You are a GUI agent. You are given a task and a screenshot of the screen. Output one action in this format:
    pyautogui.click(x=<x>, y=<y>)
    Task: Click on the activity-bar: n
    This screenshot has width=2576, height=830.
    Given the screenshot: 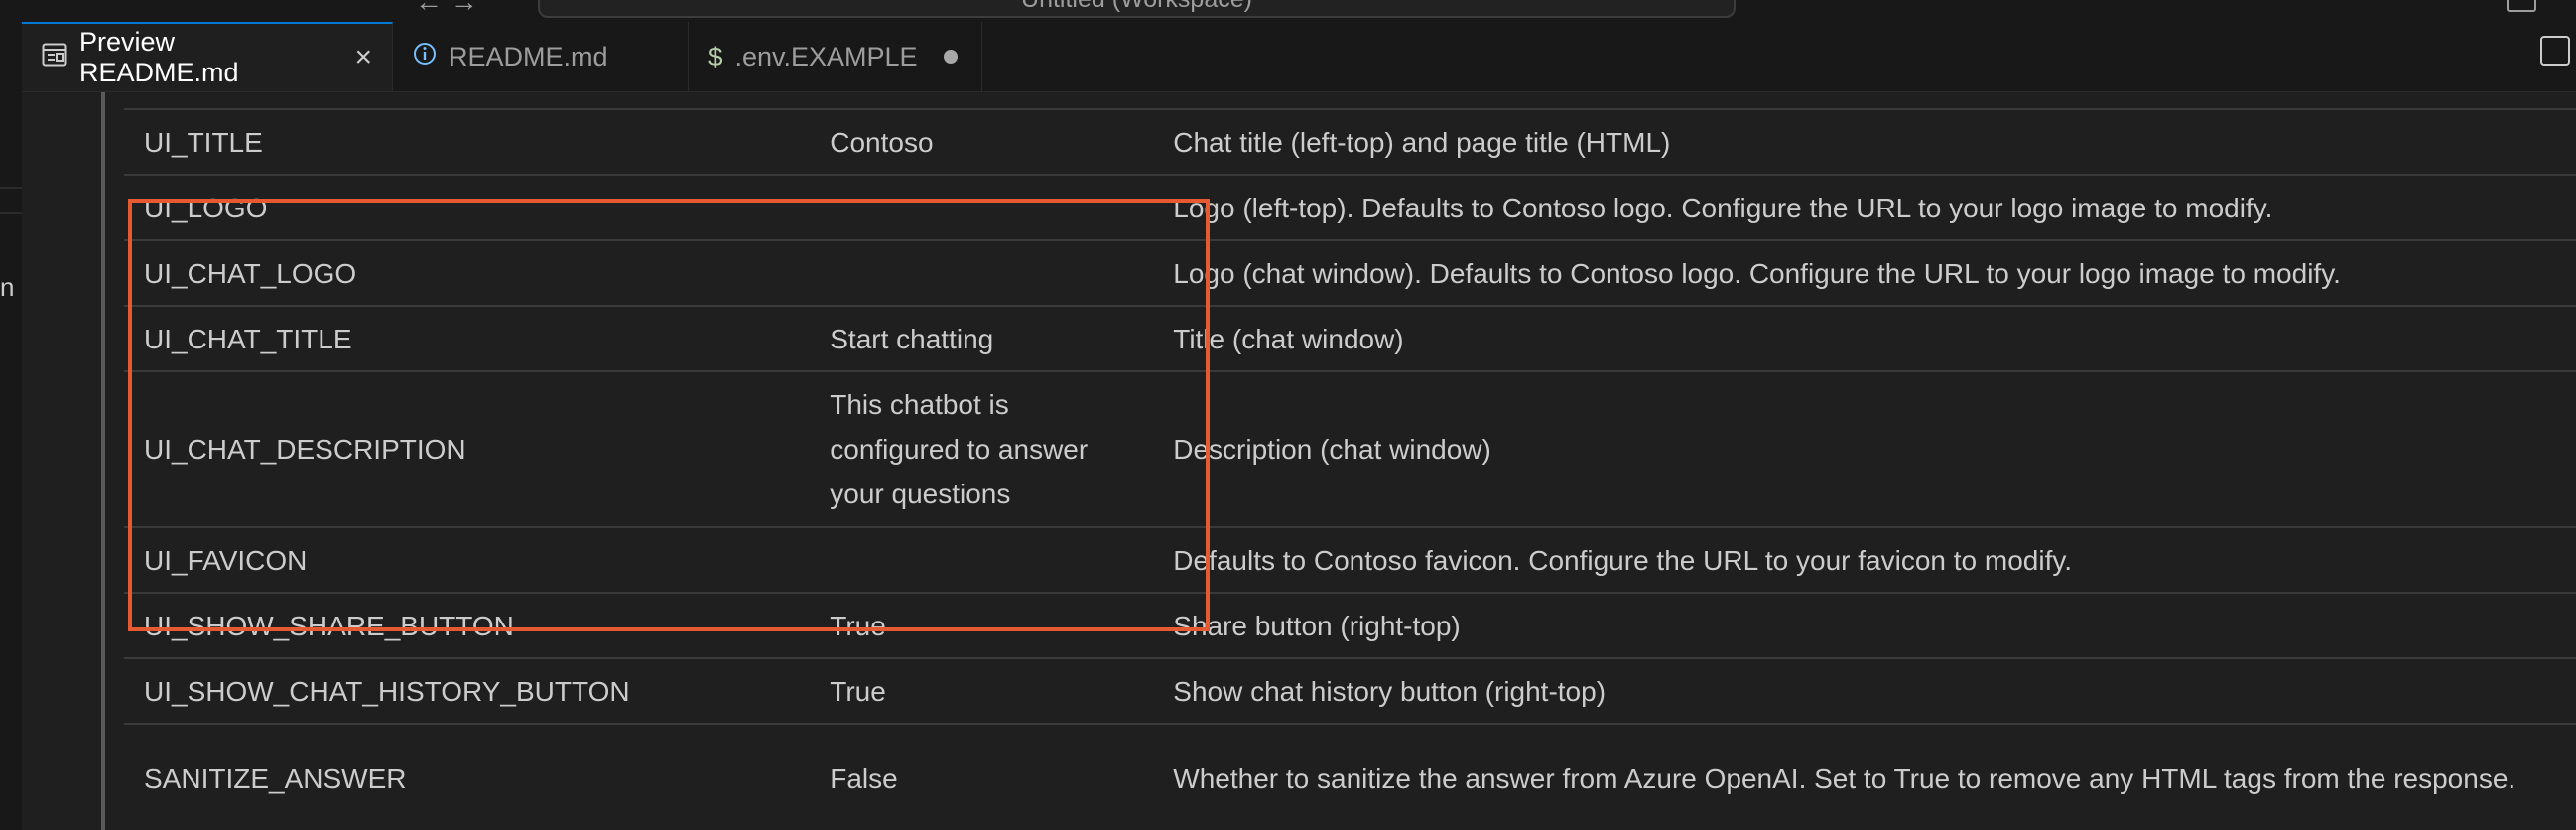 What is the action you would take?
    pyautogui.click(x=11, y=426)
    